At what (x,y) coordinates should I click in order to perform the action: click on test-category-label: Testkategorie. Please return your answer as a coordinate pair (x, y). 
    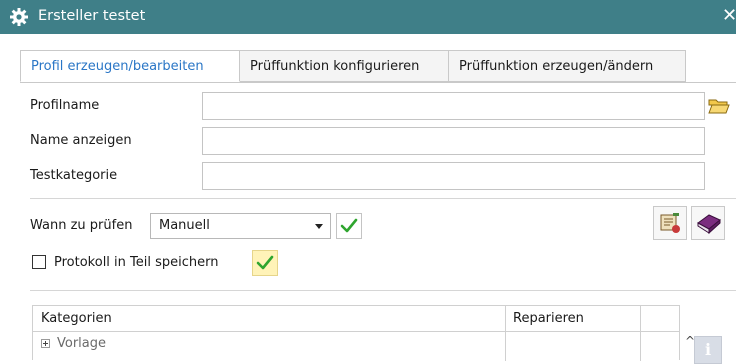
    Looking at the image, I should click on (74, 175).